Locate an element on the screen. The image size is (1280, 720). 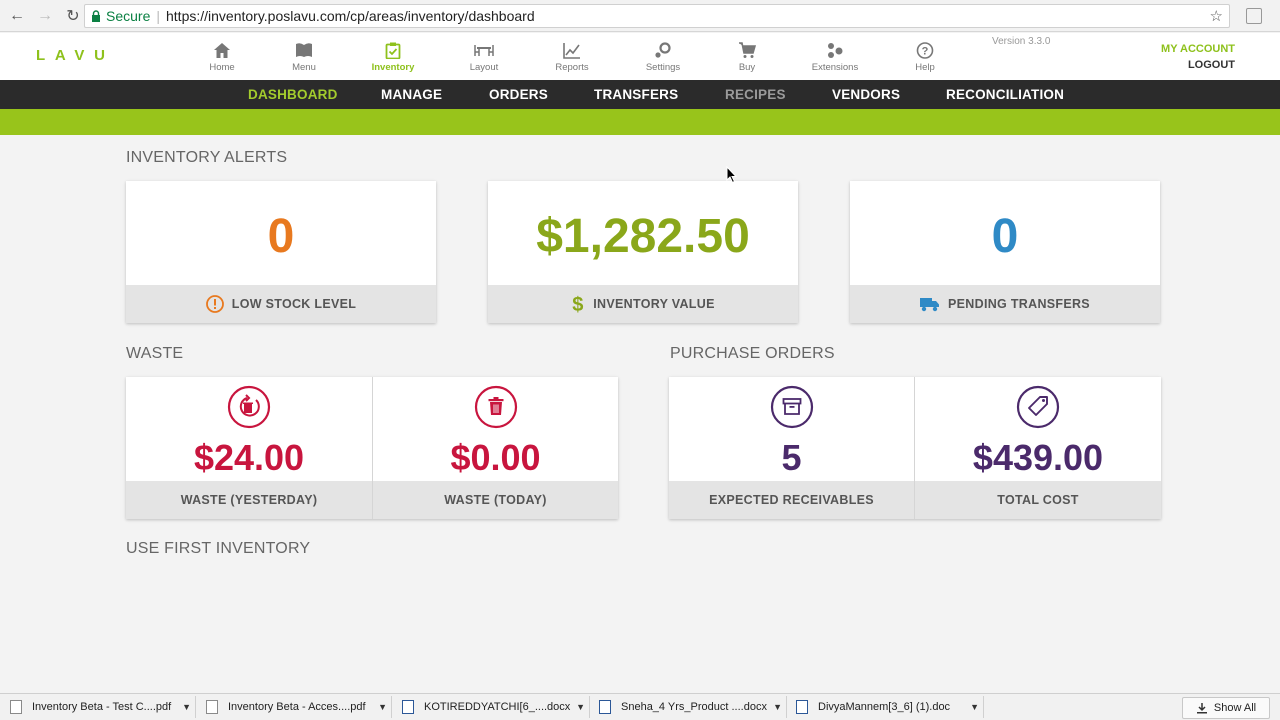
waste-yesterday-value: $24.00 is located at coordinates (249, 457).